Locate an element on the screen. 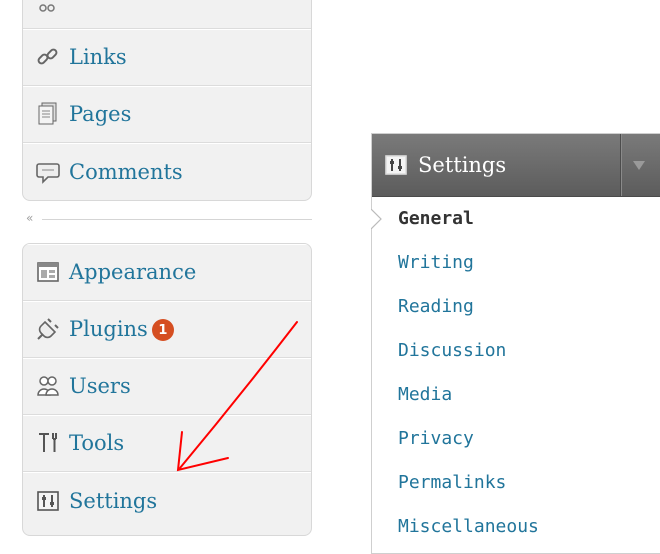 This screenshot has height=554, width=660. collapse-menu-button: « is located at coordinates (34, 218).